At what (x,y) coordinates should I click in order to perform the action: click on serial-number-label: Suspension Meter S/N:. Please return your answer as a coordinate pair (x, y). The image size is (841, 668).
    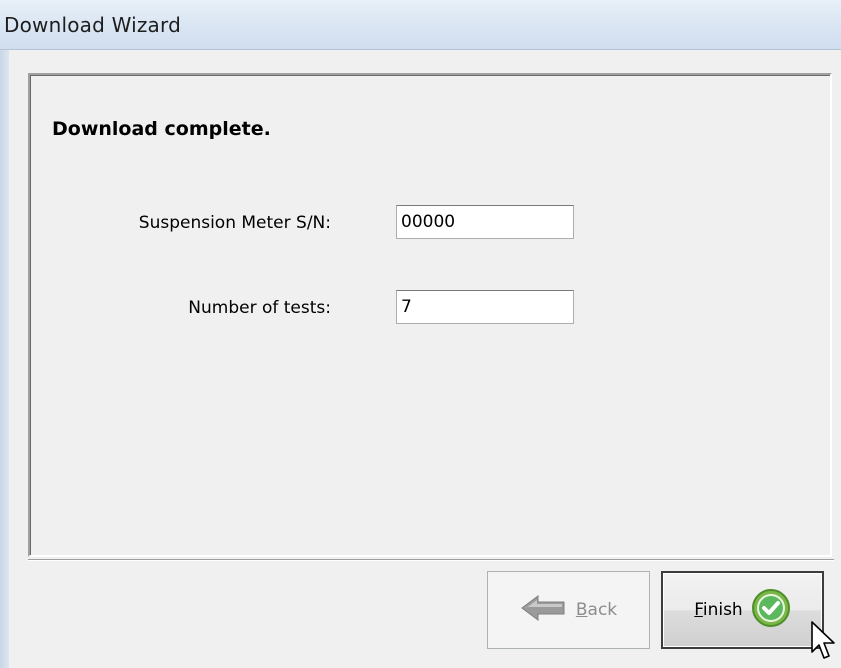
    Looking at the image, I should click on (234, 223).